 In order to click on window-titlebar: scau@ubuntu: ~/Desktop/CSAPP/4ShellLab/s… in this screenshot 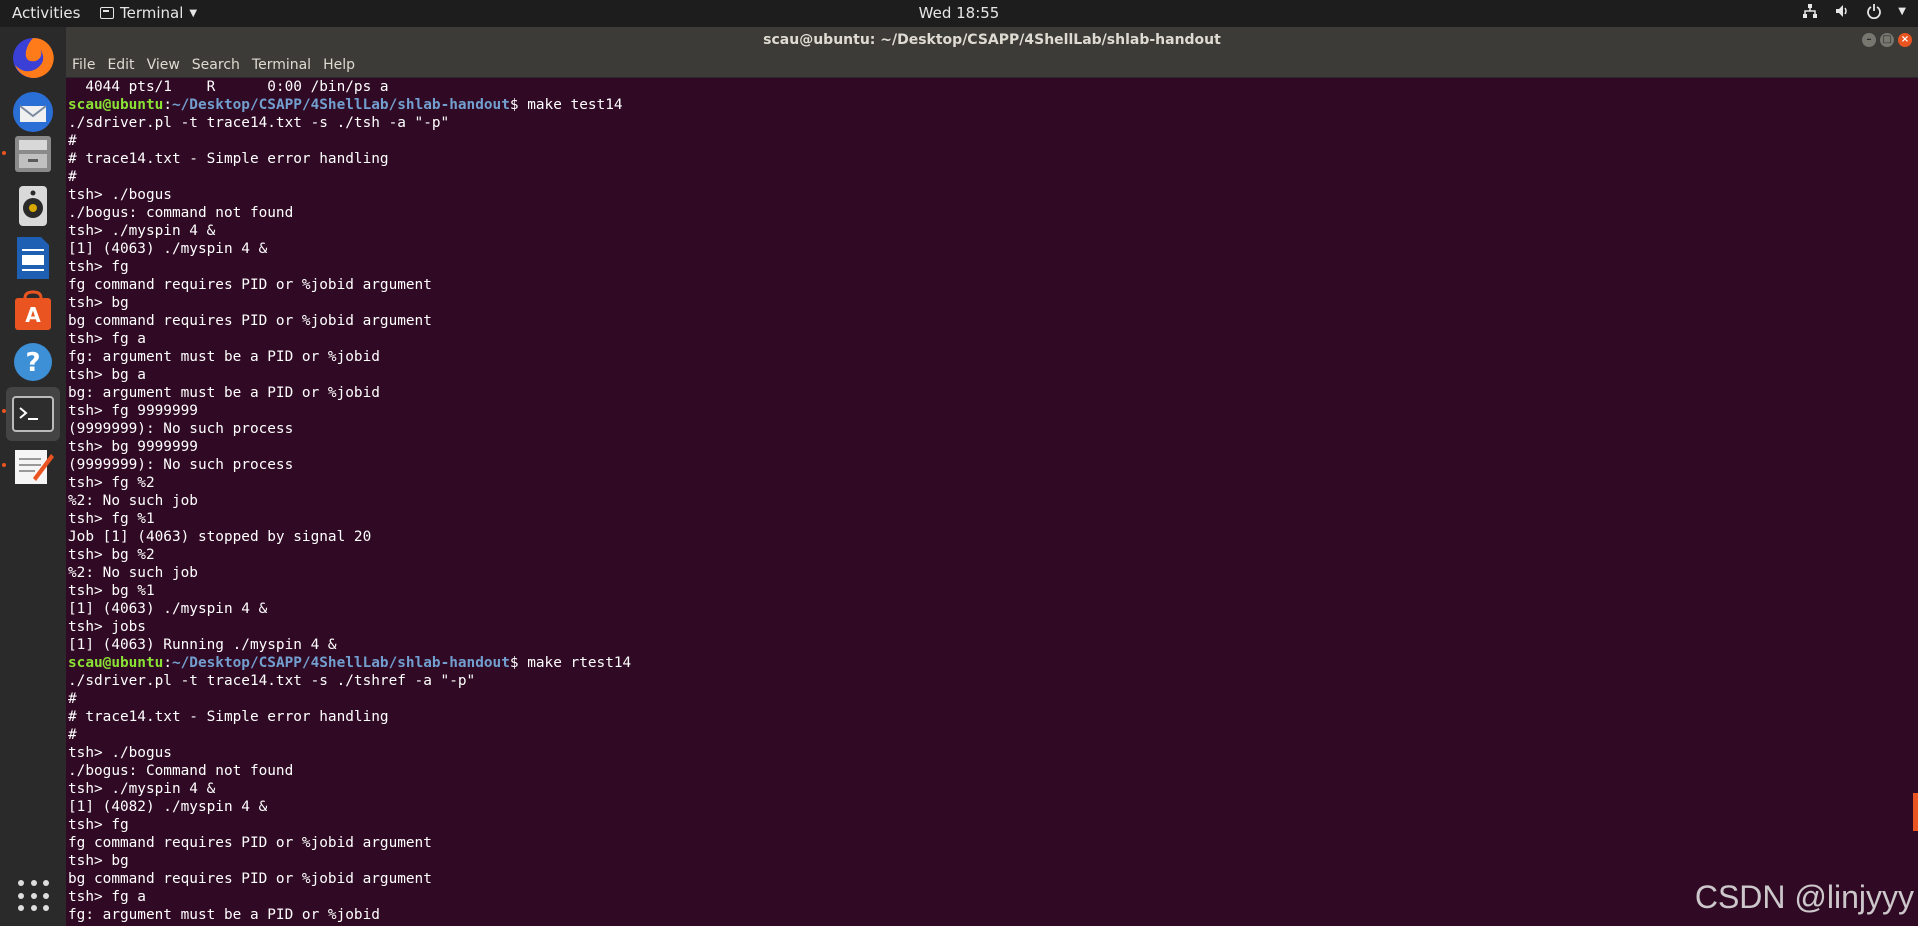, I will do `click(992, 40)`.